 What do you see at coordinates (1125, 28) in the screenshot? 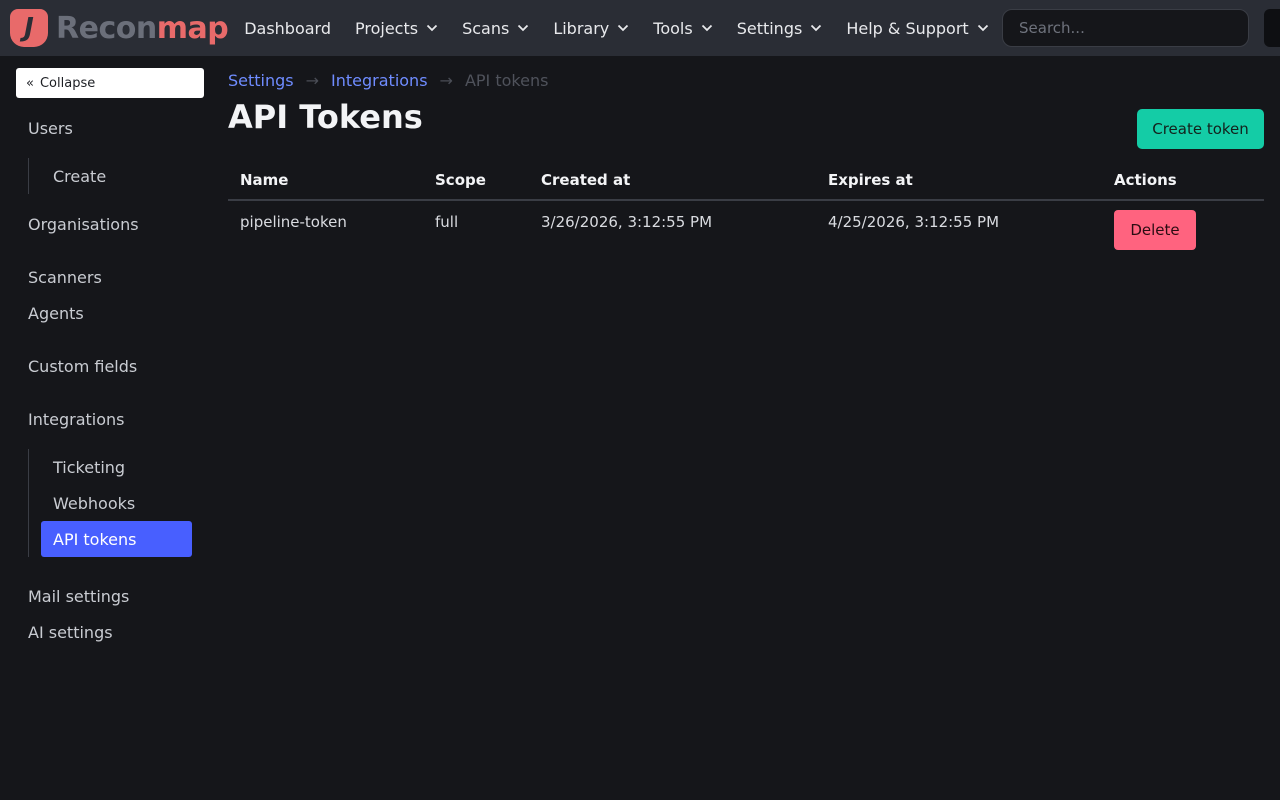
I see `search-input` at bounding box center [1125, 28].